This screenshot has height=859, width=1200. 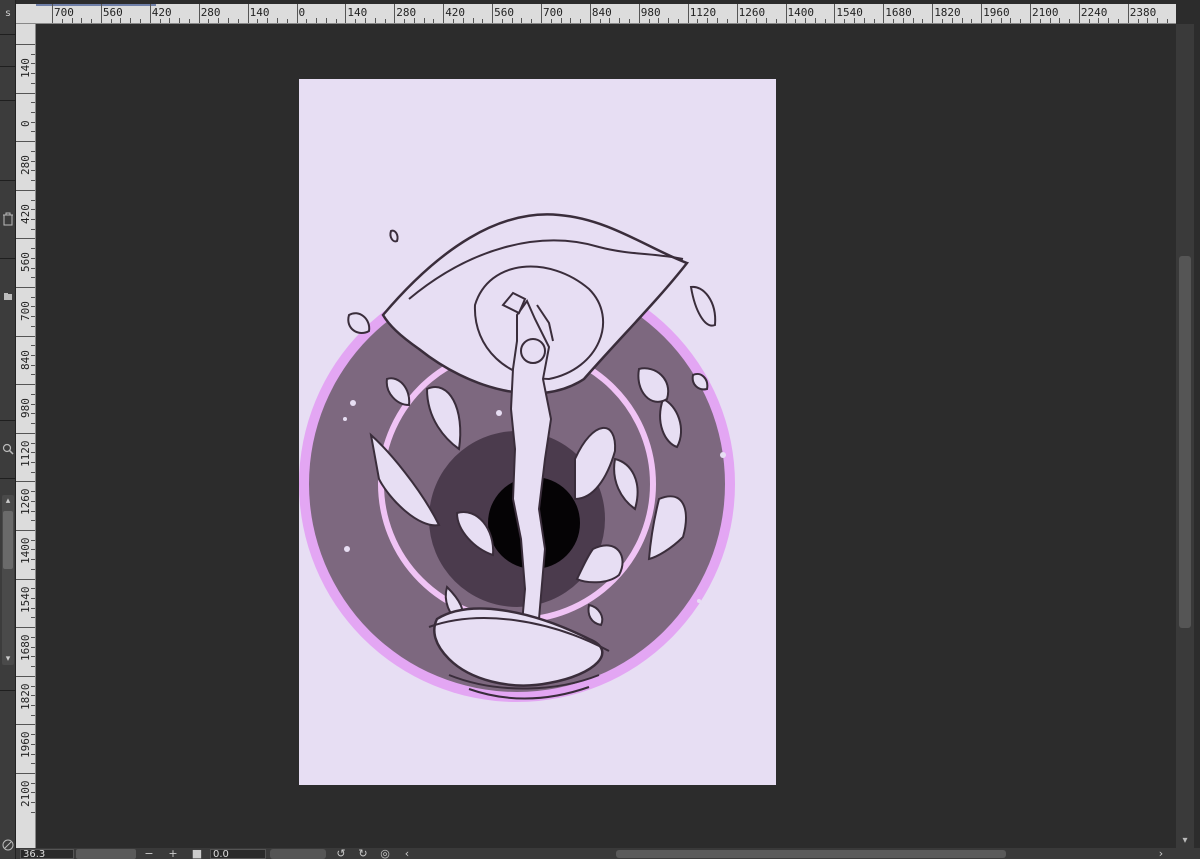 What do you see at coordinates (357, 12) in the screenshot?
I see `ruler-label: 140` at bounding box center [357, 12].